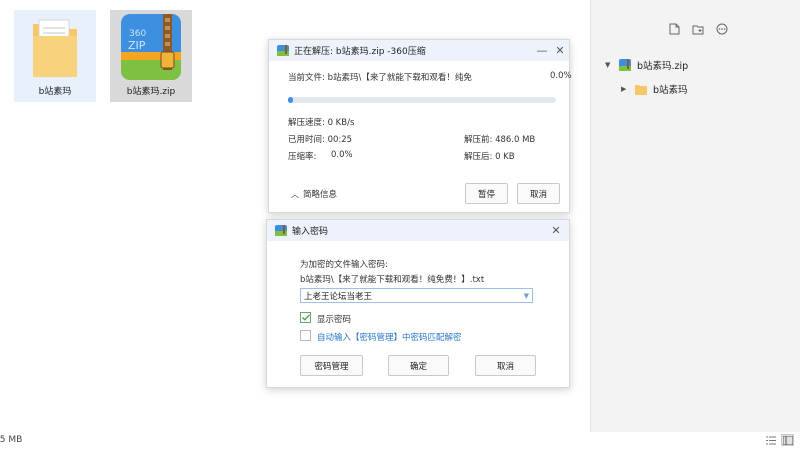 The height and width of the screenshot is (449, 800). Describe the element at coordinates (663, 66) in the screenshot. I see `tree-item-label: b站素玛.zip` at that location.